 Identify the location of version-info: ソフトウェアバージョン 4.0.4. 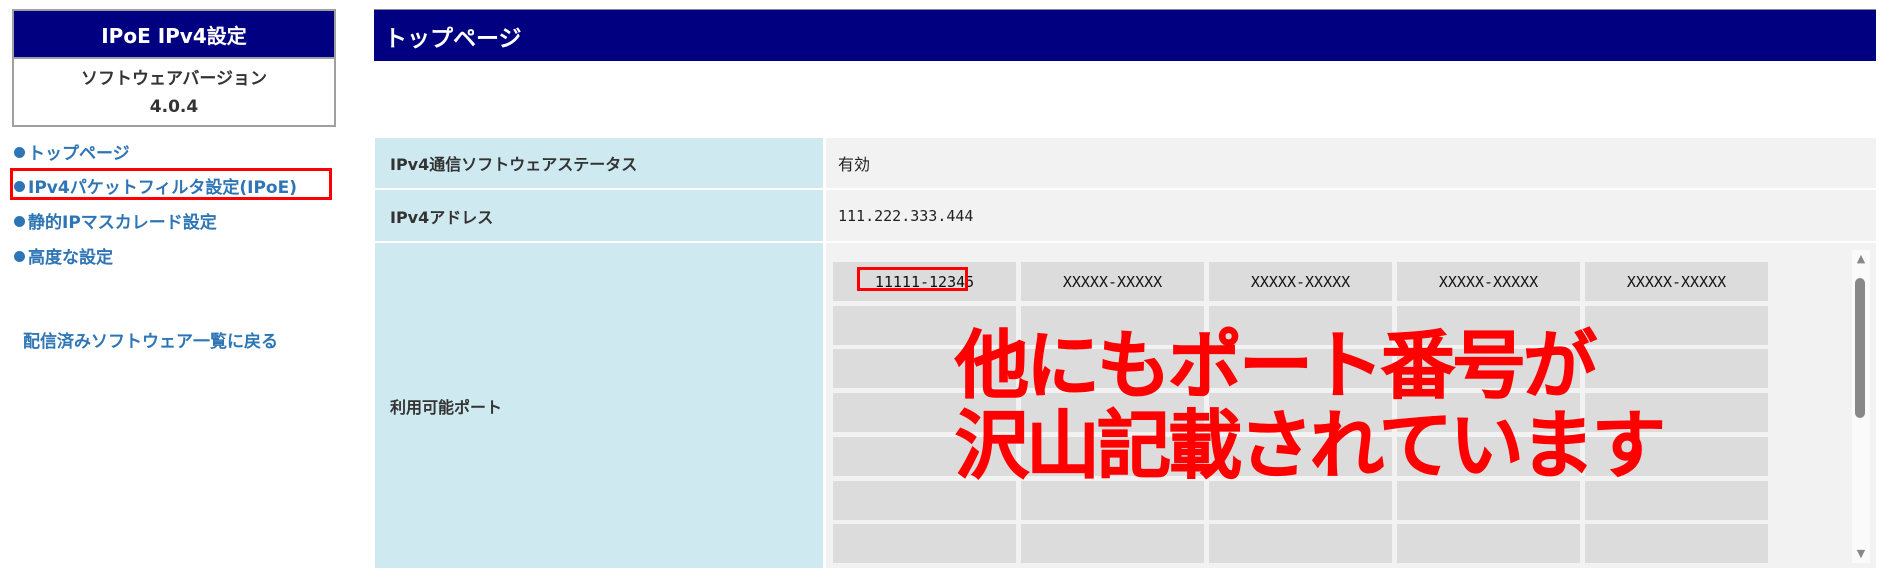
(174, 90).